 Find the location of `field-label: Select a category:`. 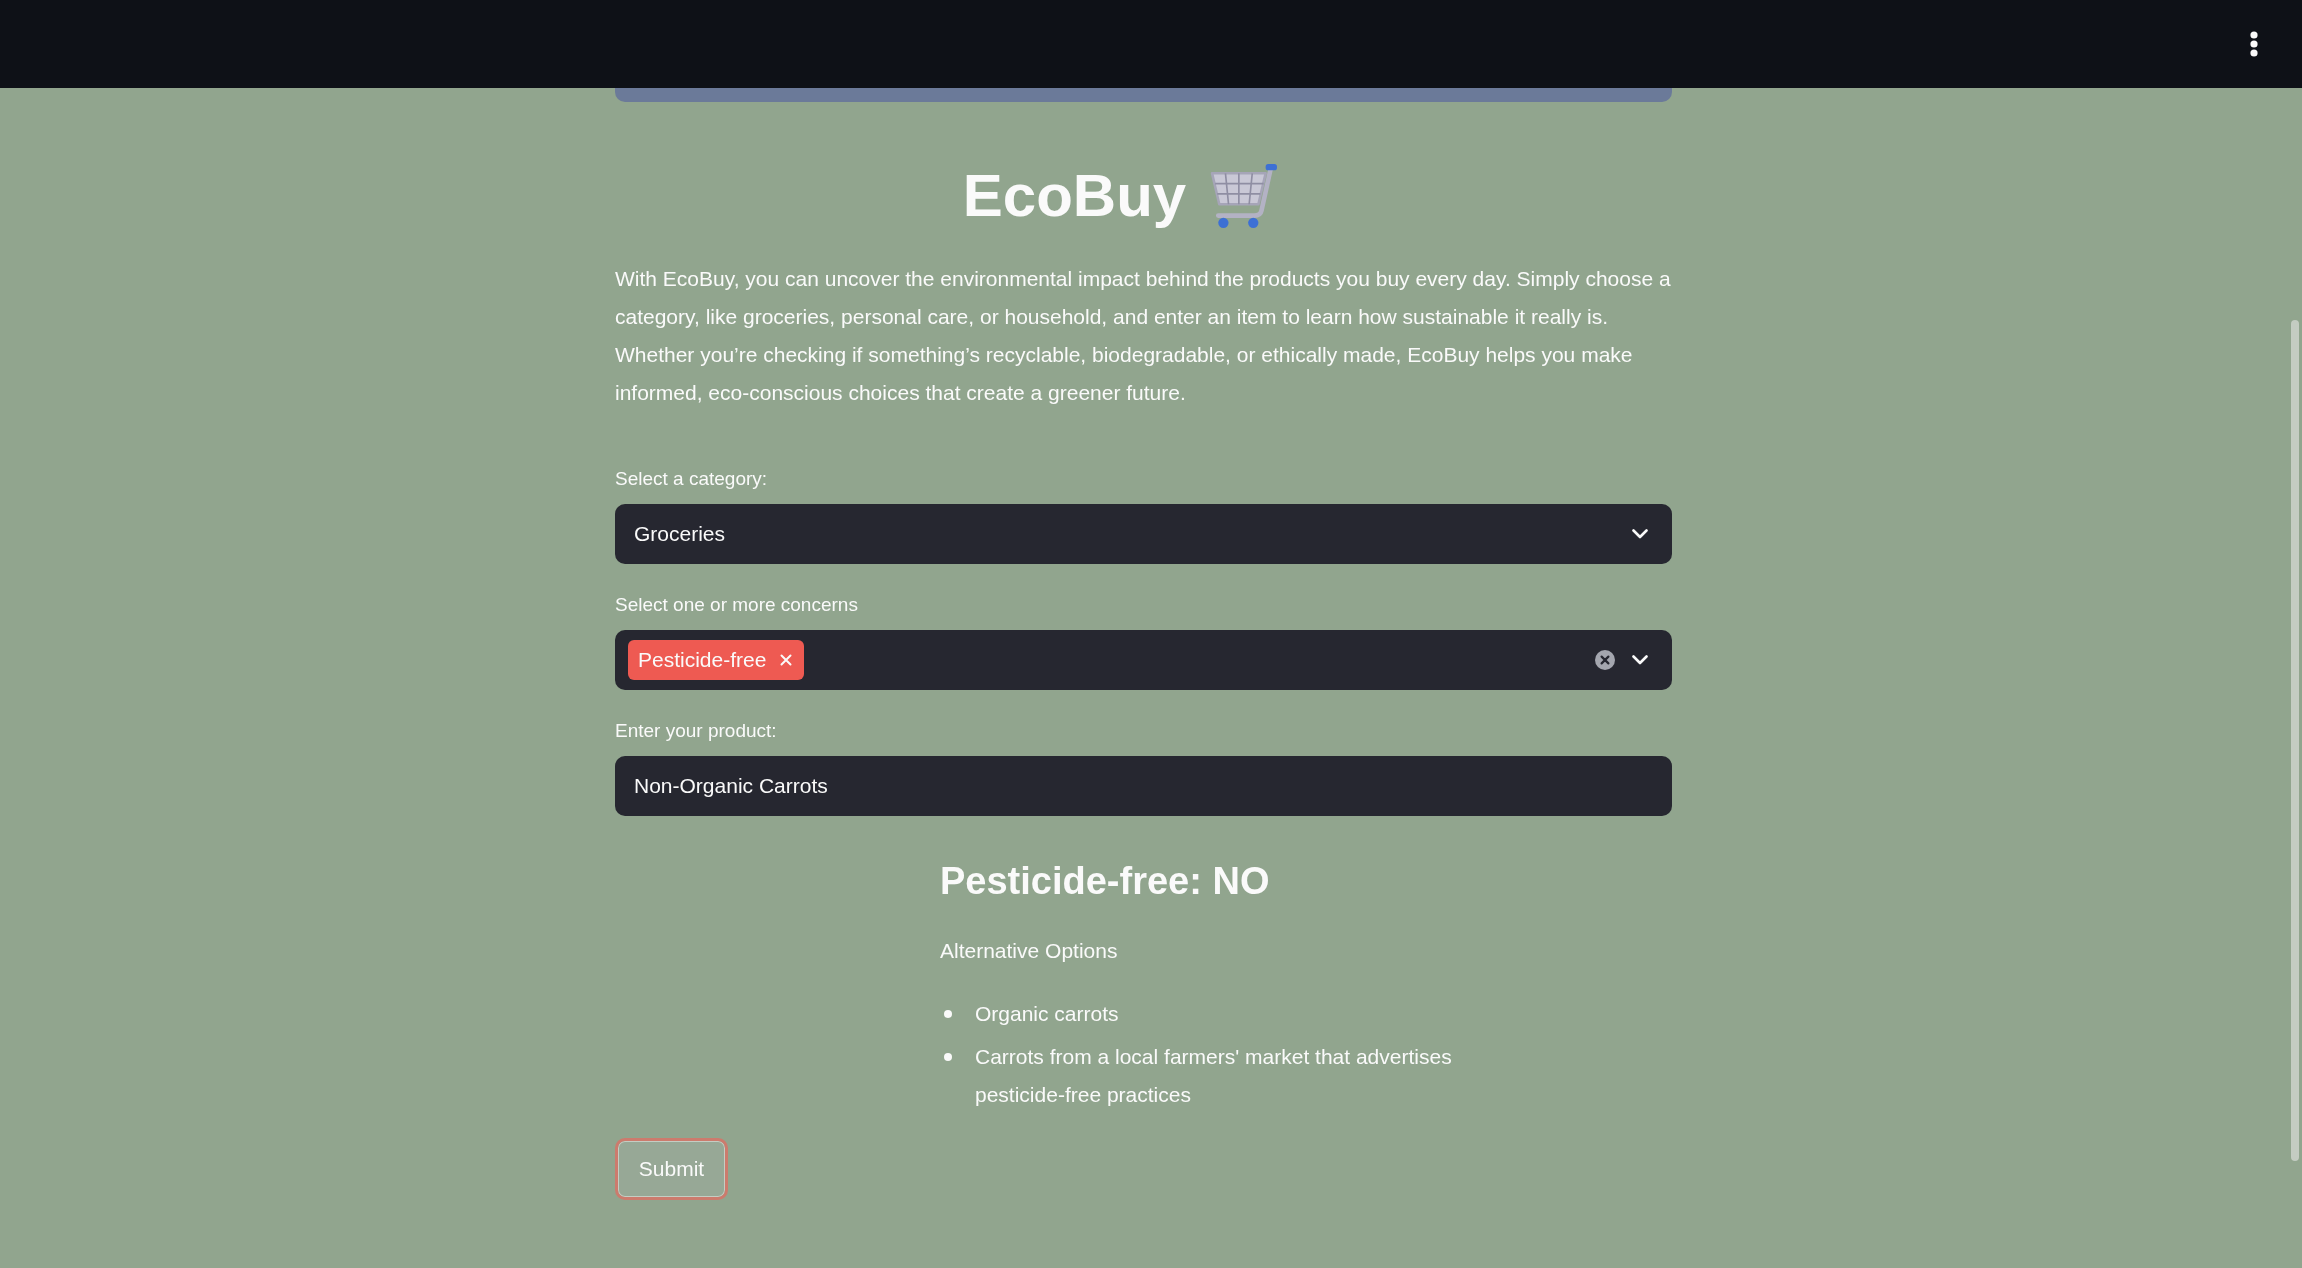

field-label: Select a category: is located at coordinates (691, 479).